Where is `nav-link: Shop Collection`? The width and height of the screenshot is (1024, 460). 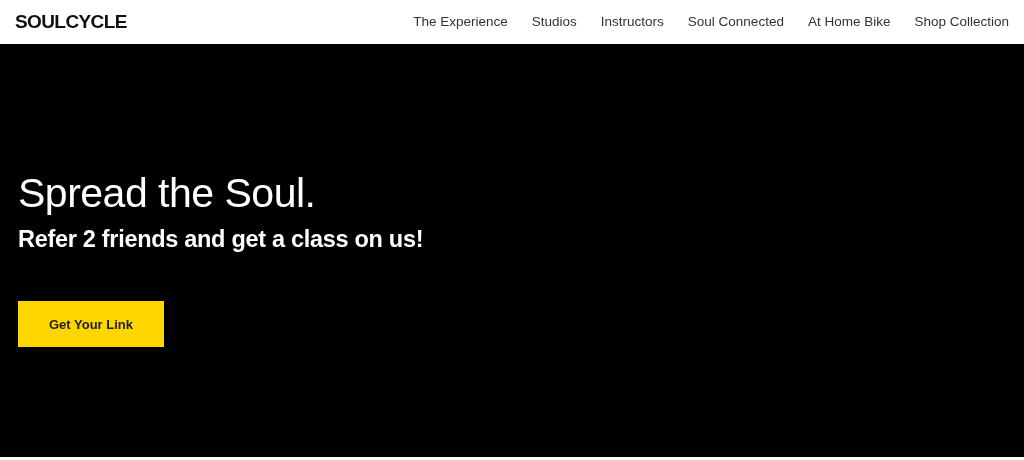
nav-link: Shop Collection is located at coordinates (961, 22).